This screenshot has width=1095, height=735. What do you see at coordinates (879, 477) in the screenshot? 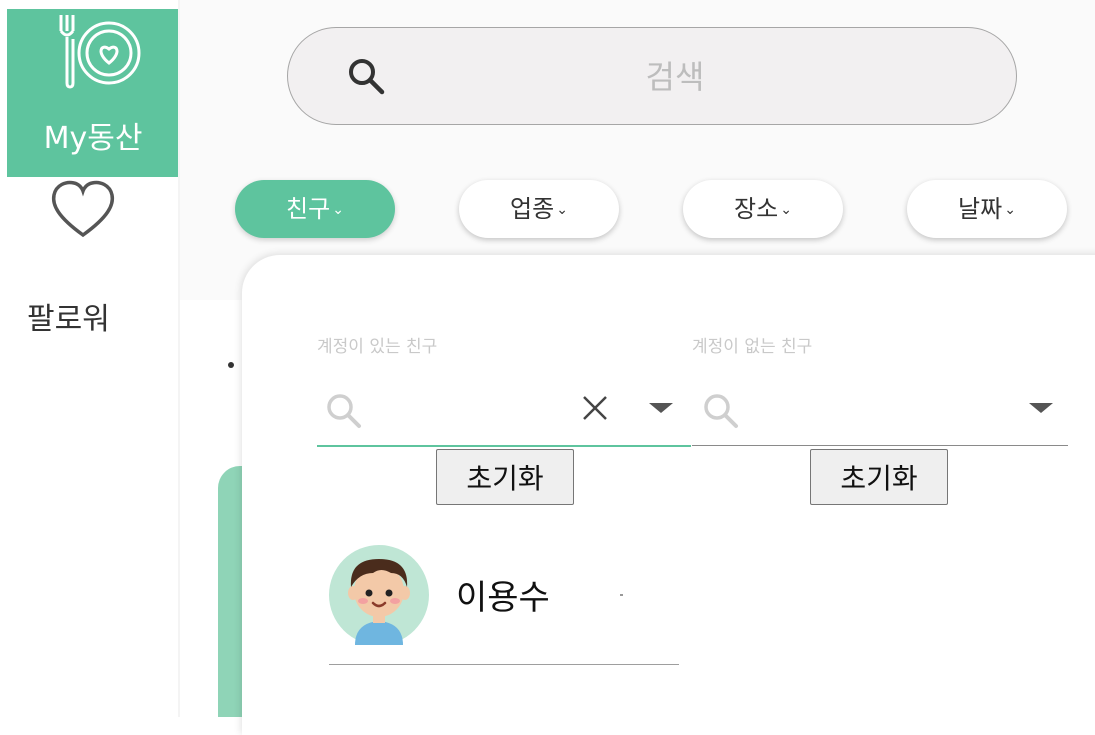
I see `reset-without-account-button: 초기화` at bounding box center [879, 477].